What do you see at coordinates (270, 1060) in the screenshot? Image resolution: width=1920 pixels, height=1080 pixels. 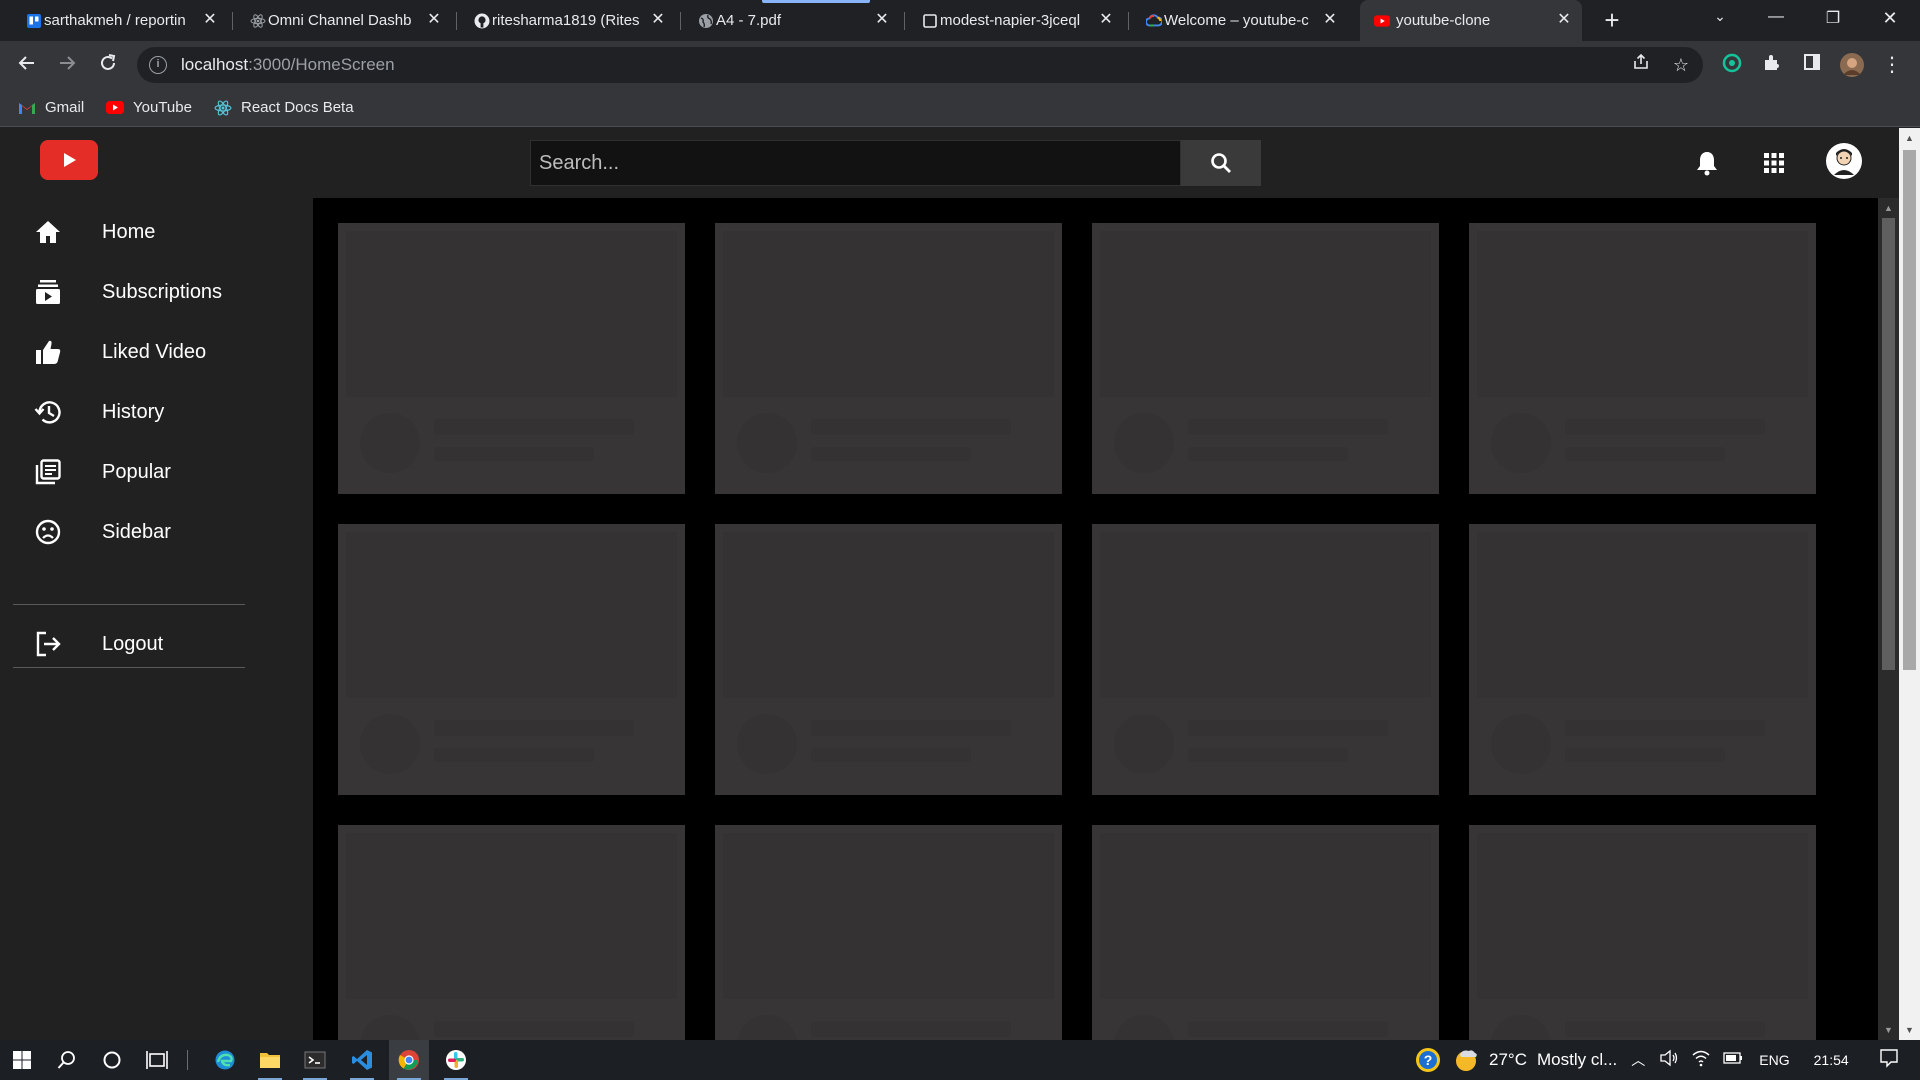 I see `taskbar-file-explorer` at bounding box center [270, 1060].